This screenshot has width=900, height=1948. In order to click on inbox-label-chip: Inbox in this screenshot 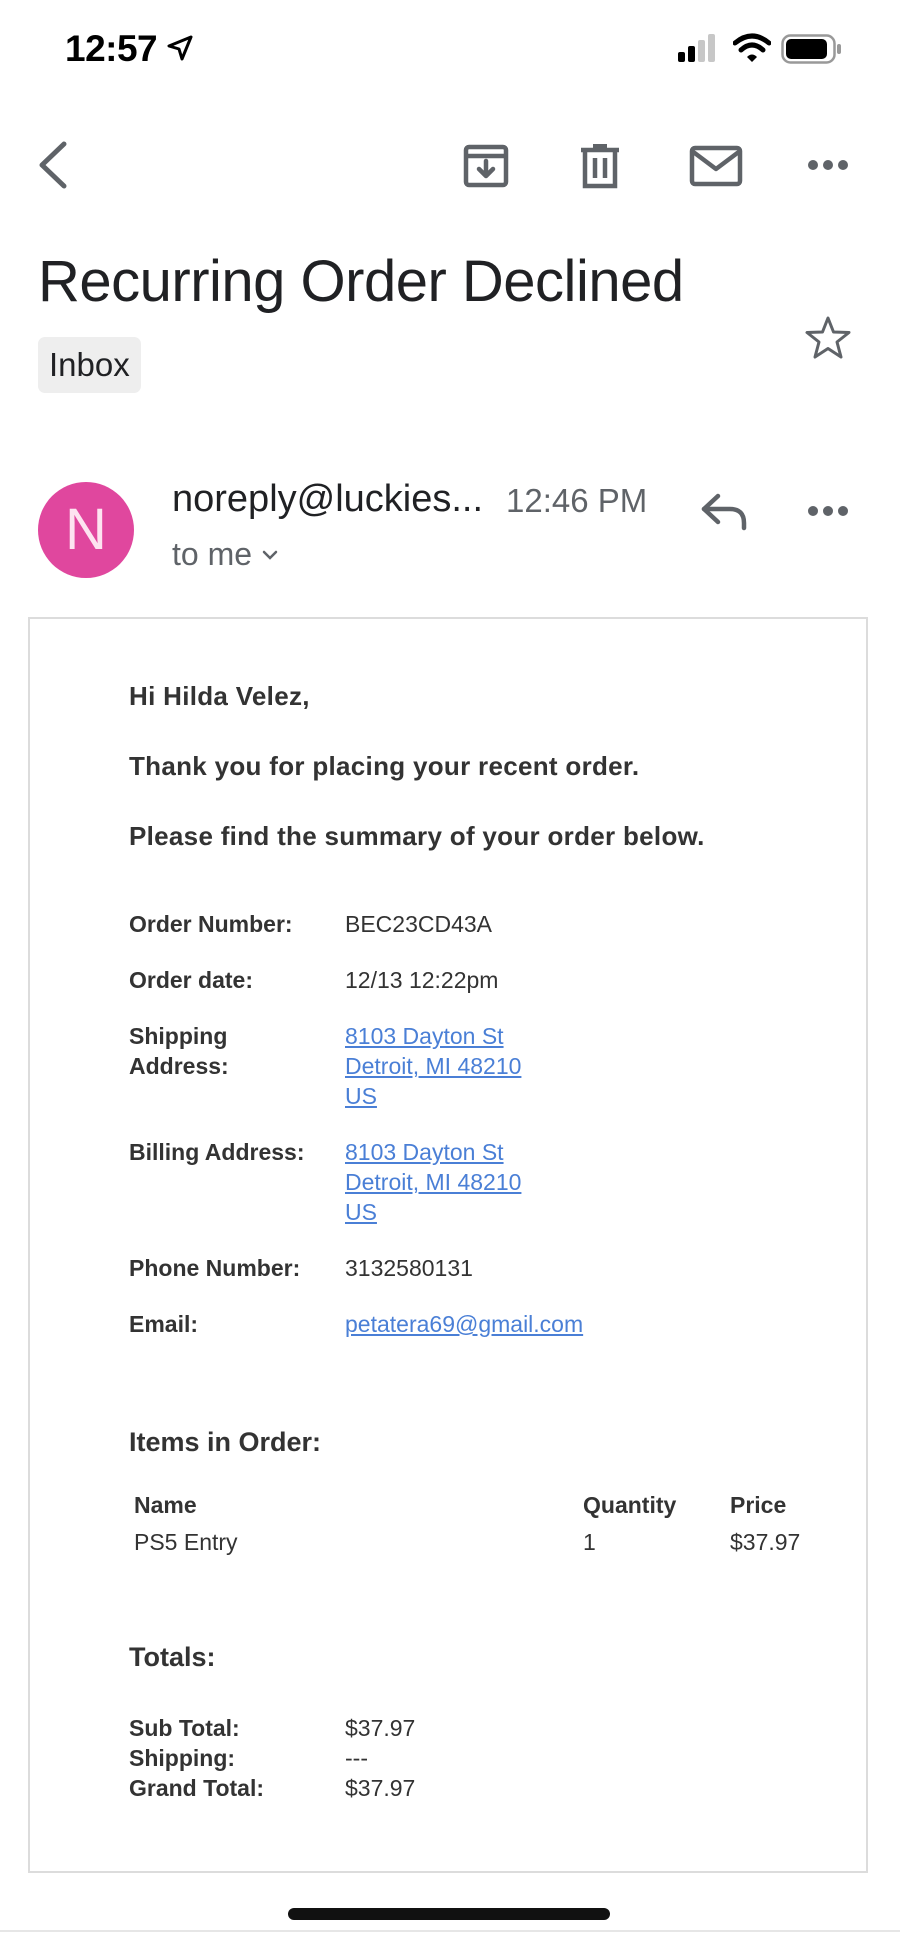, I will do `click(89, 365)`.